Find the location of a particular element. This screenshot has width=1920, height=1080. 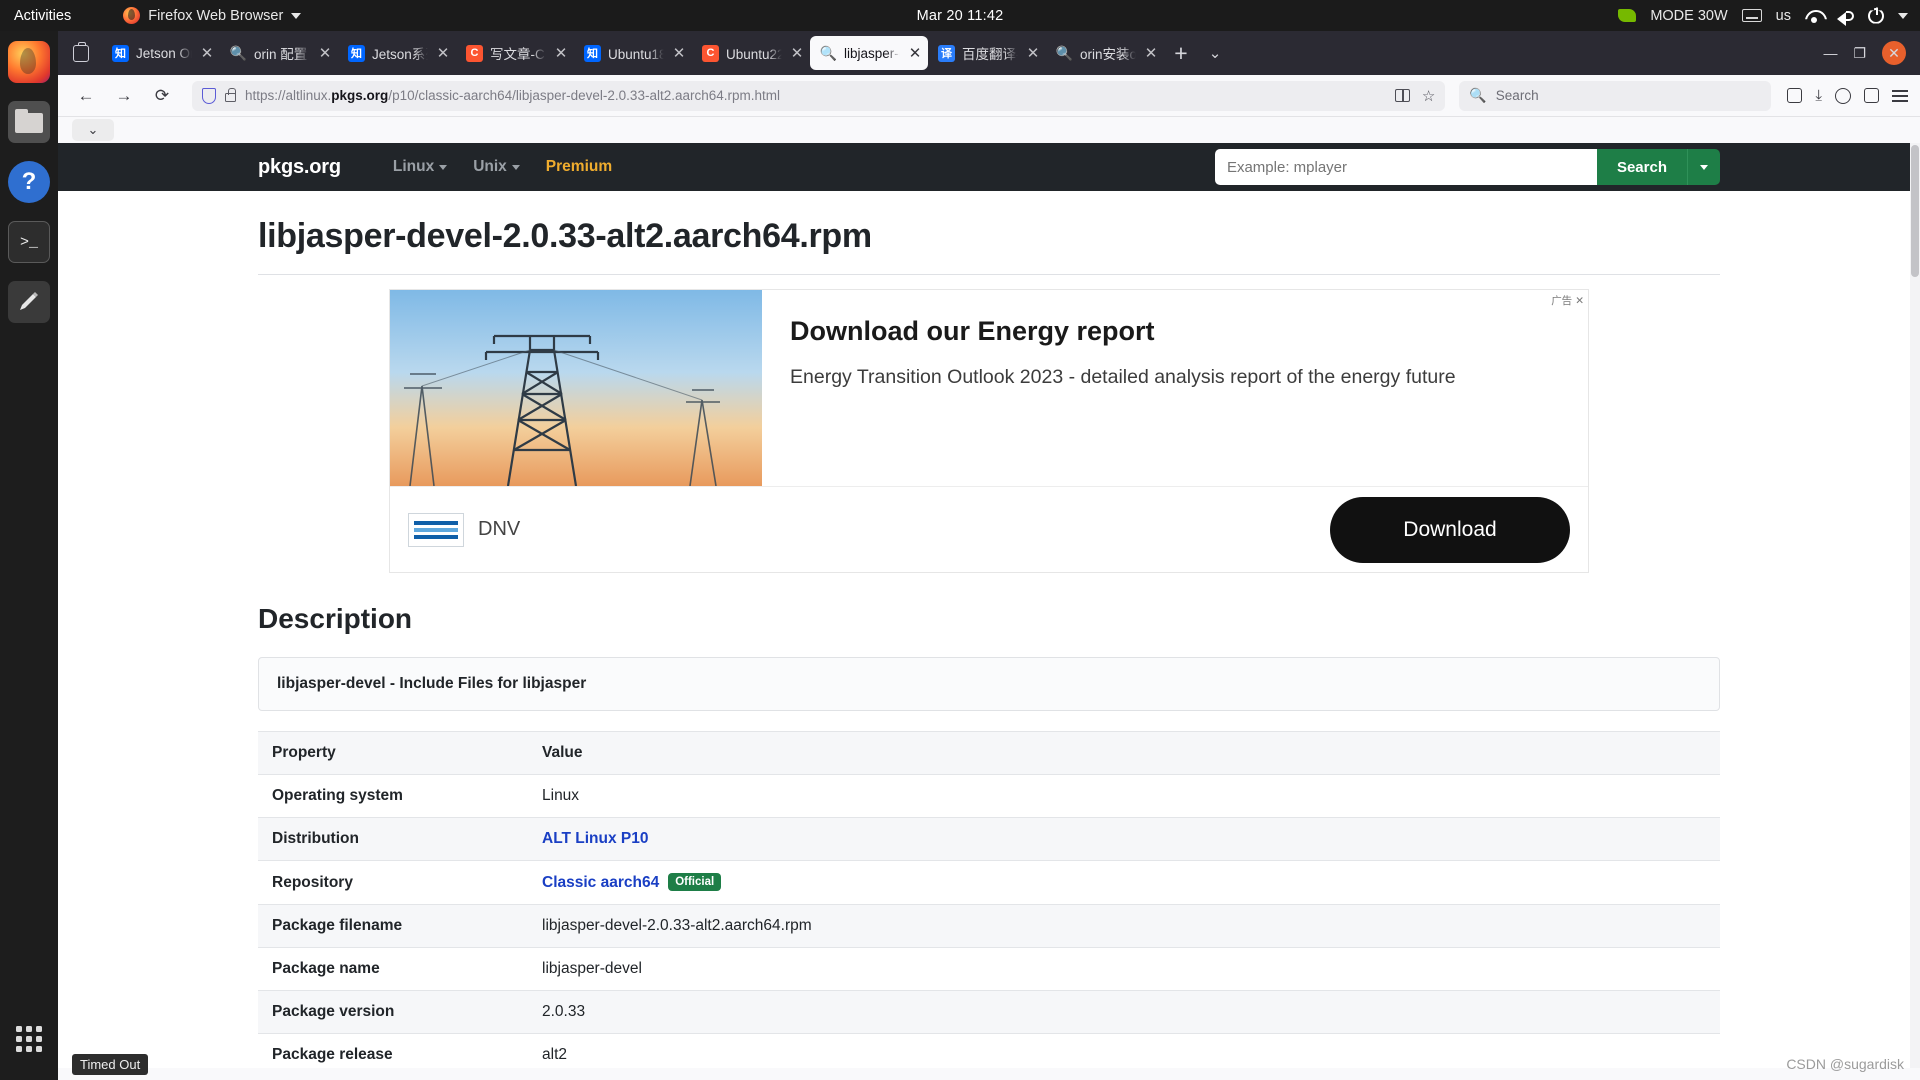

application-menu-icon is located at coordinates (1900, 95).